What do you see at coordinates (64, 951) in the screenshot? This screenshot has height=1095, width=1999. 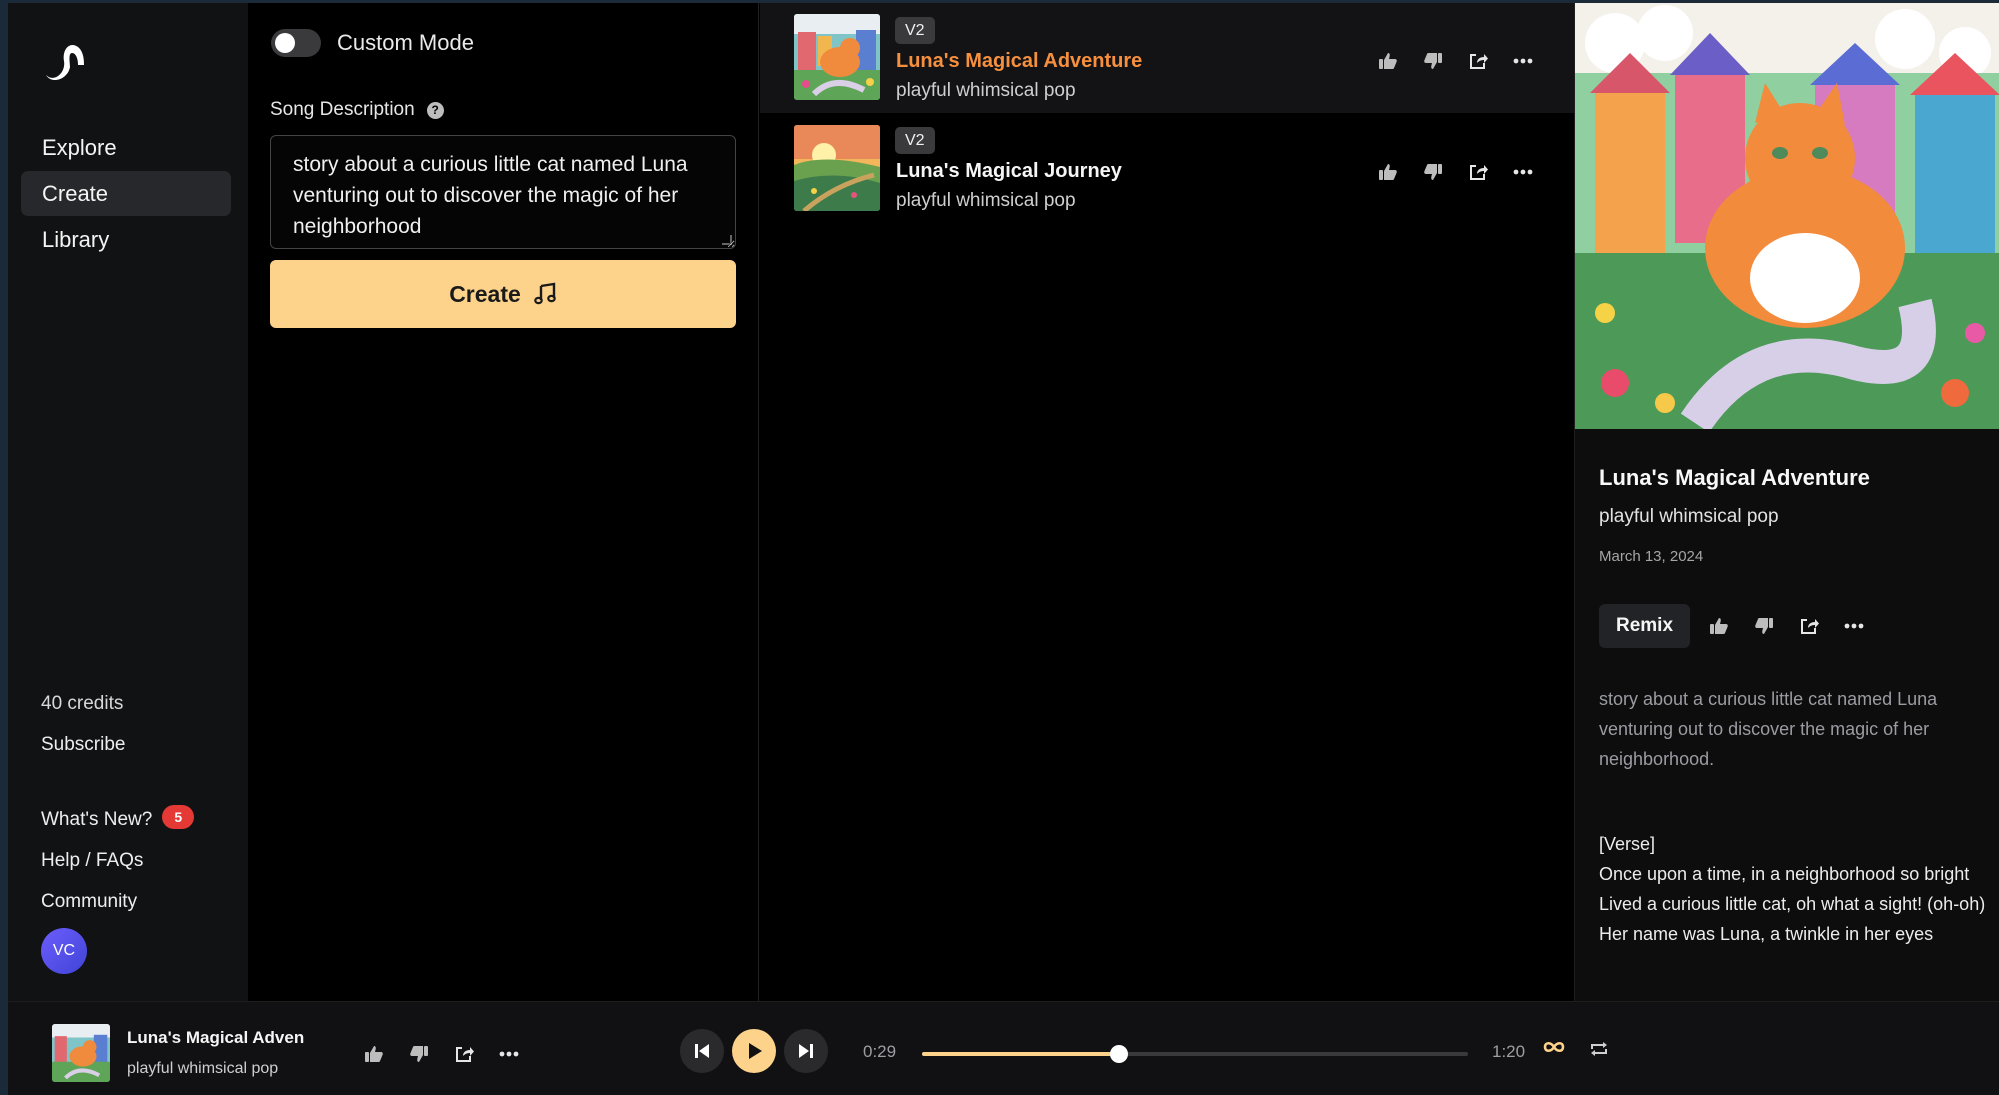 I see `user-avatar: VC` at bounding box center [64, 951].